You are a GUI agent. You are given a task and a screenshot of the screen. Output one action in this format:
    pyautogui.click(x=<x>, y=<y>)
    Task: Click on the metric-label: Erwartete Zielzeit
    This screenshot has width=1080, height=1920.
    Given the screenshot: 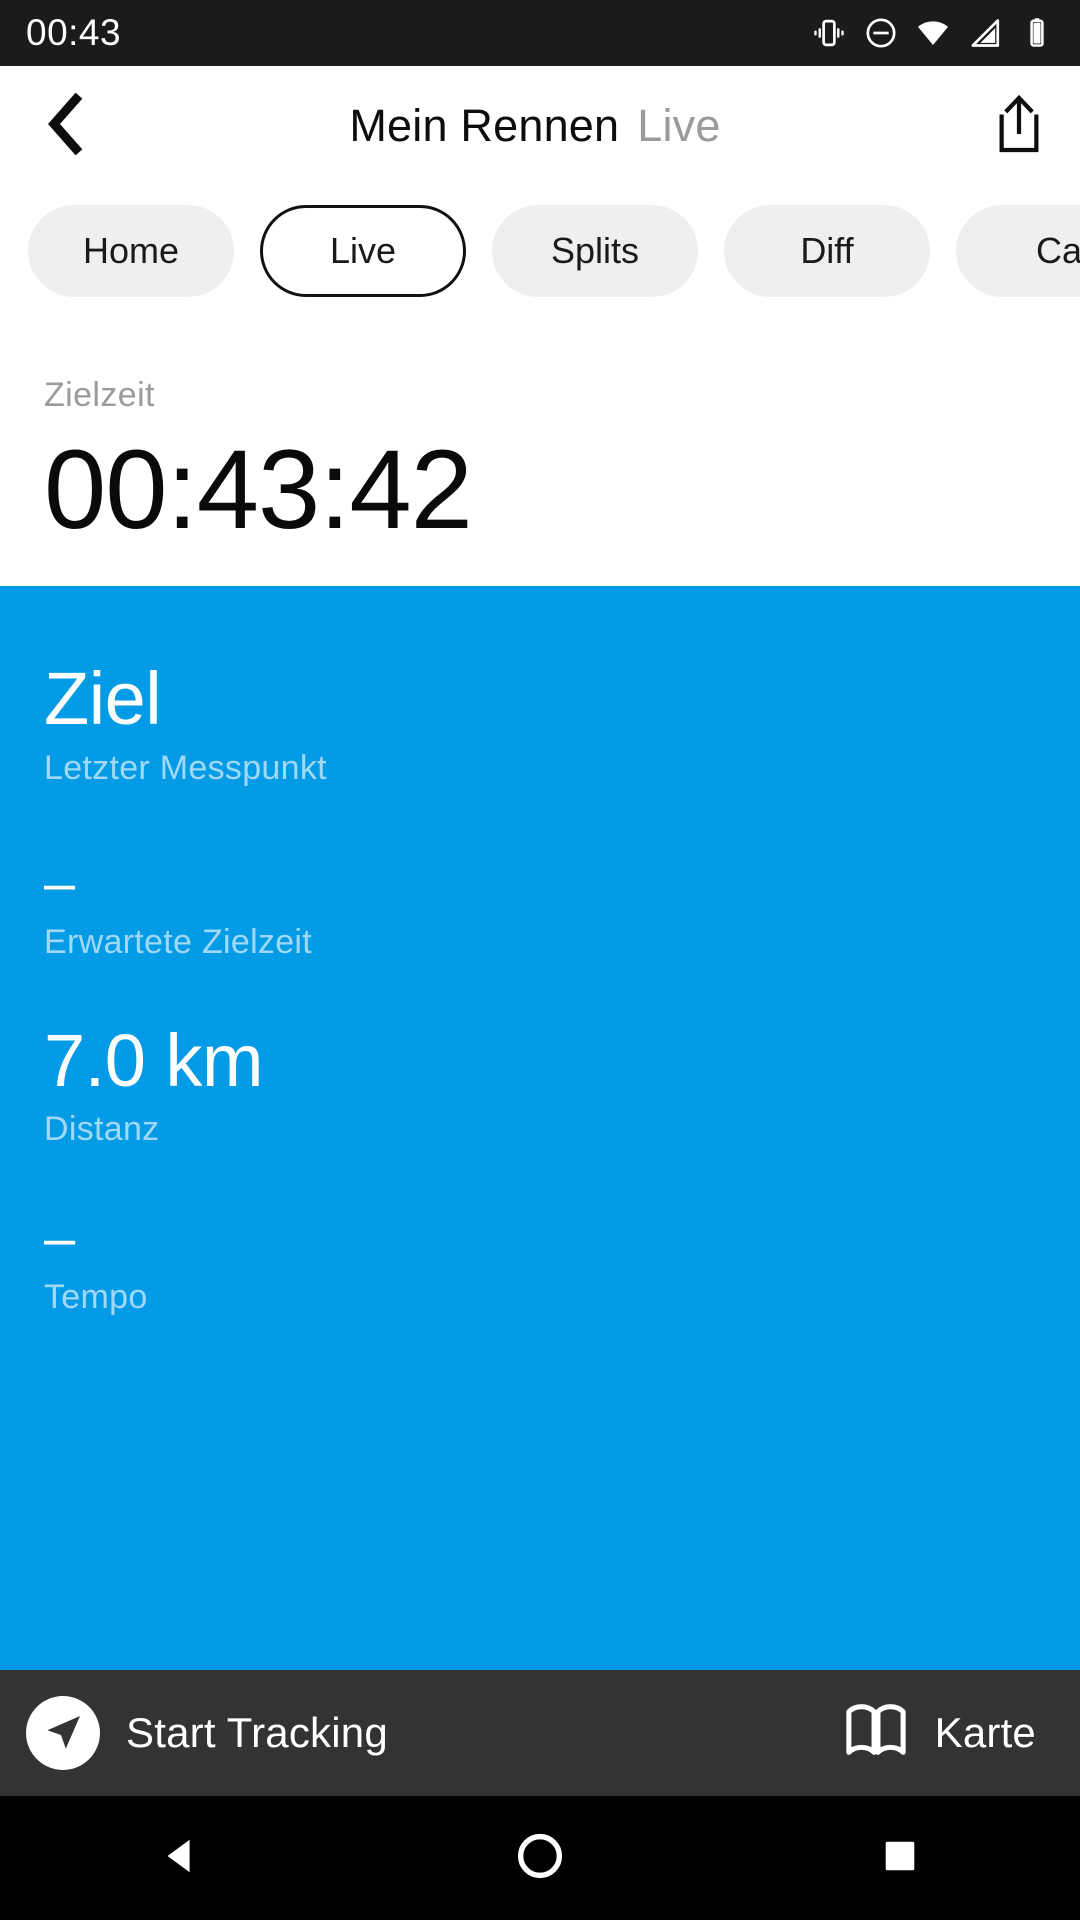 What is the action you would take?
    pyautogui.click(x=178, y=941)
    